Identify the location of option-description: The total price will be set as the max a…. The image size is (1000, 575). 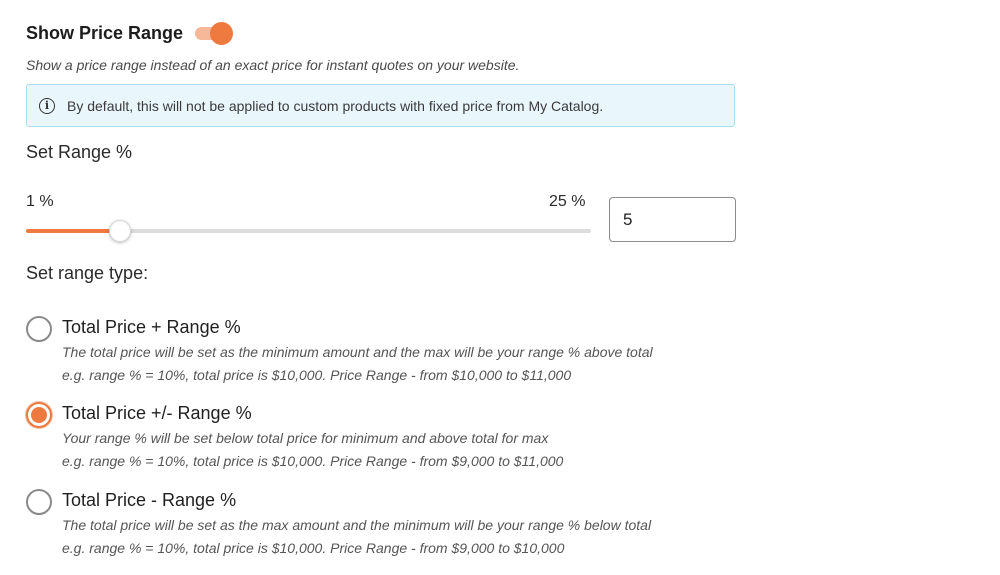
(357, 525).